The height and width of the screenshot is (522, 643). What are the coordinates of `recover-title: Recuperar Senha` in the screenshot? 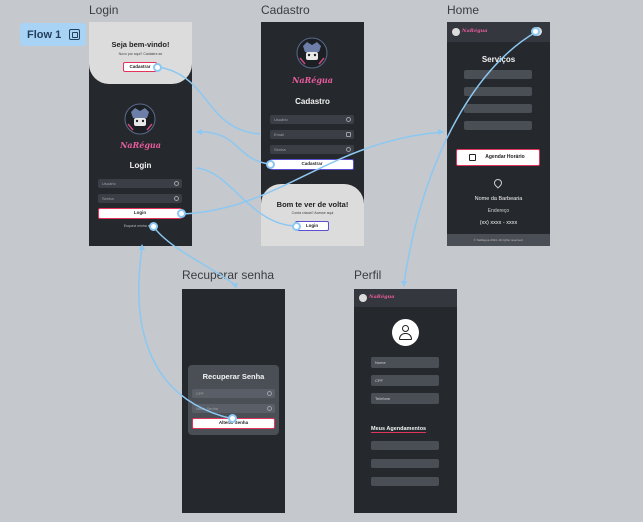 It's located at (233, 376).